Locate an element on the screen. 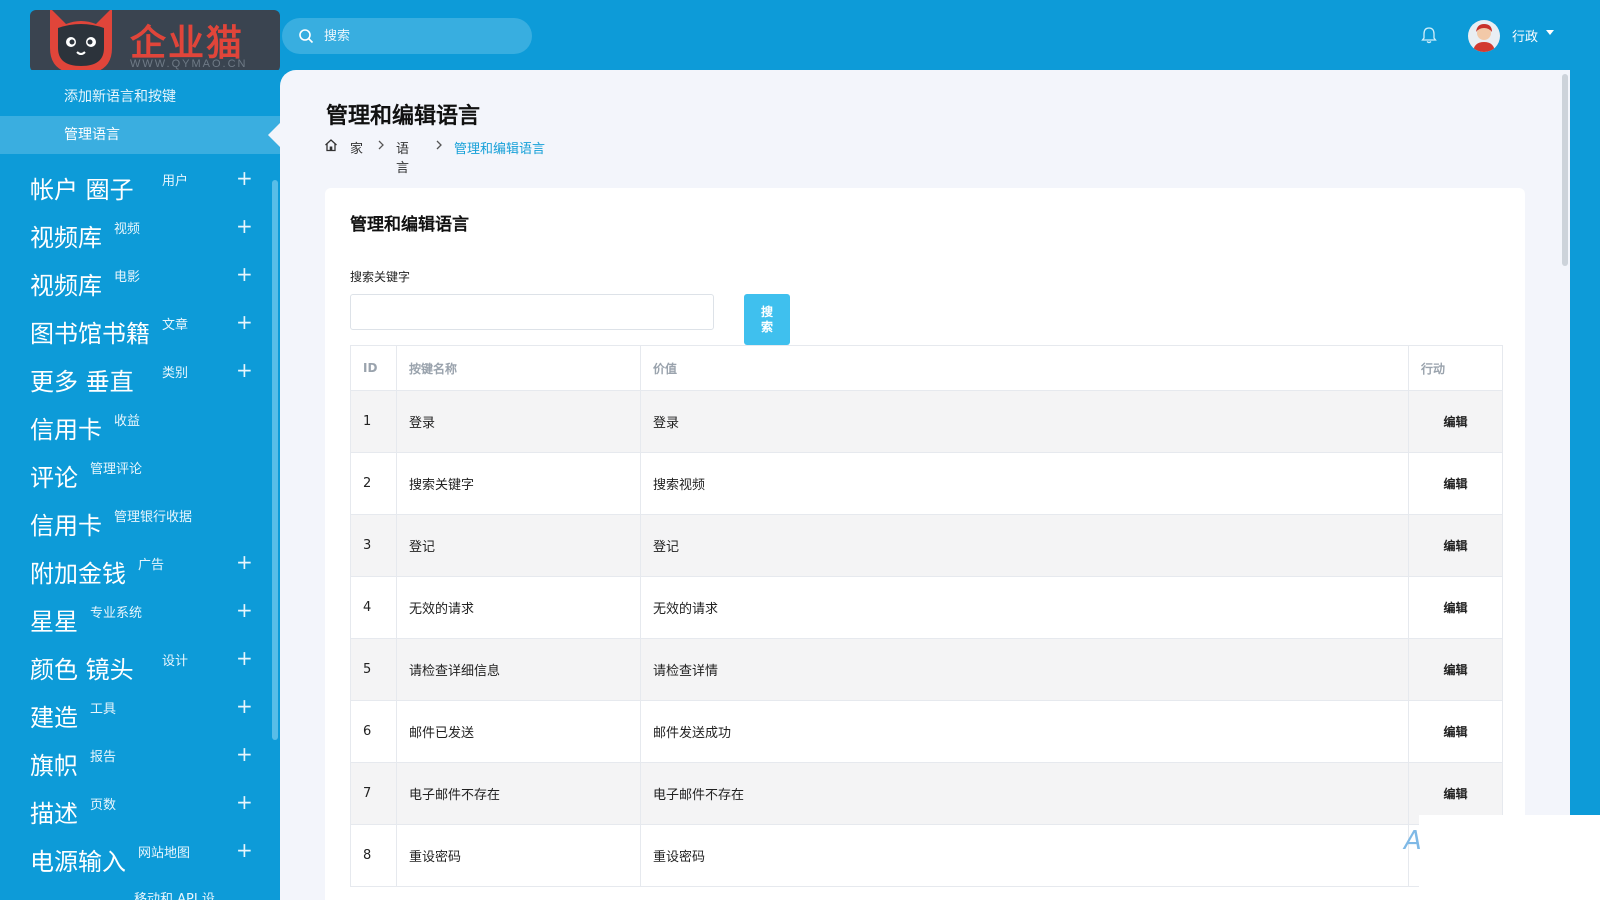 Image resolution: width=1600 pixels, height=900 pixels. sidebar-item-subtitle: 管理银行收据 is located at coordinates (153, 517).